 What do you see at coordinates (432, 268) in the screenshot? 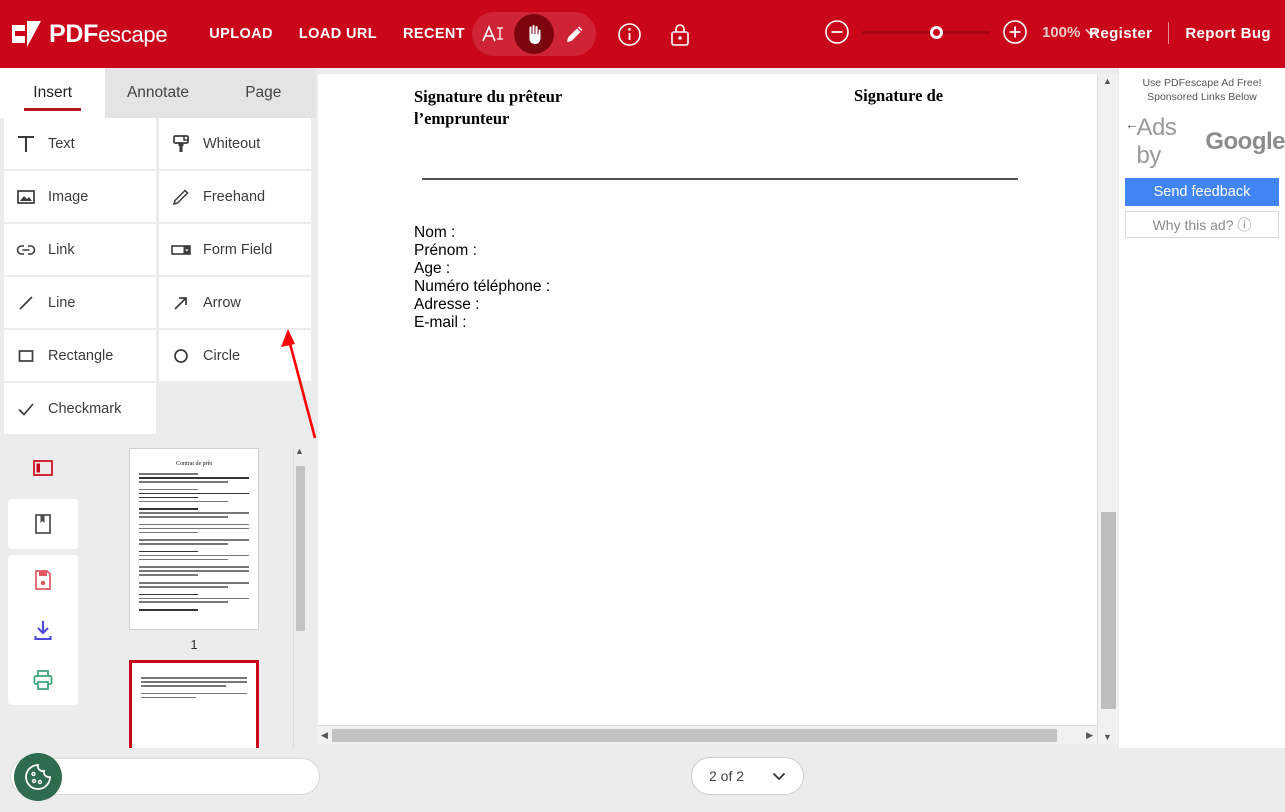
I see `field-age: Age :` at bounding box center [432, 268].